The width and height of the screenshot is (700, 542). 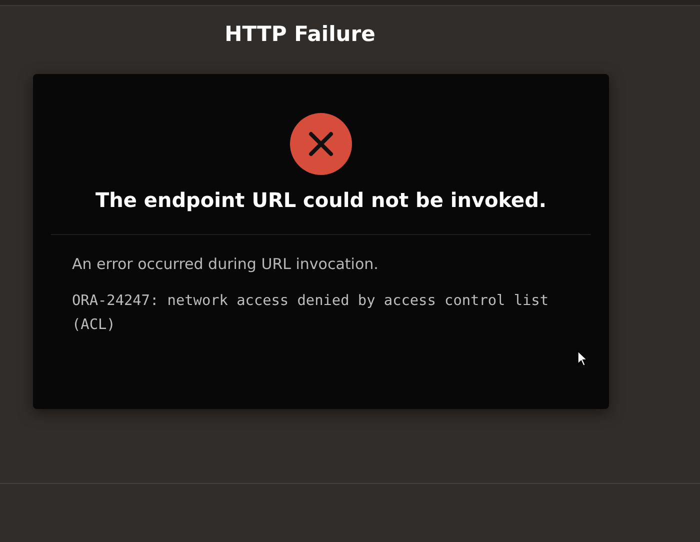 I want to click on mouse-pointer-icon, so click(x=582, y=358).